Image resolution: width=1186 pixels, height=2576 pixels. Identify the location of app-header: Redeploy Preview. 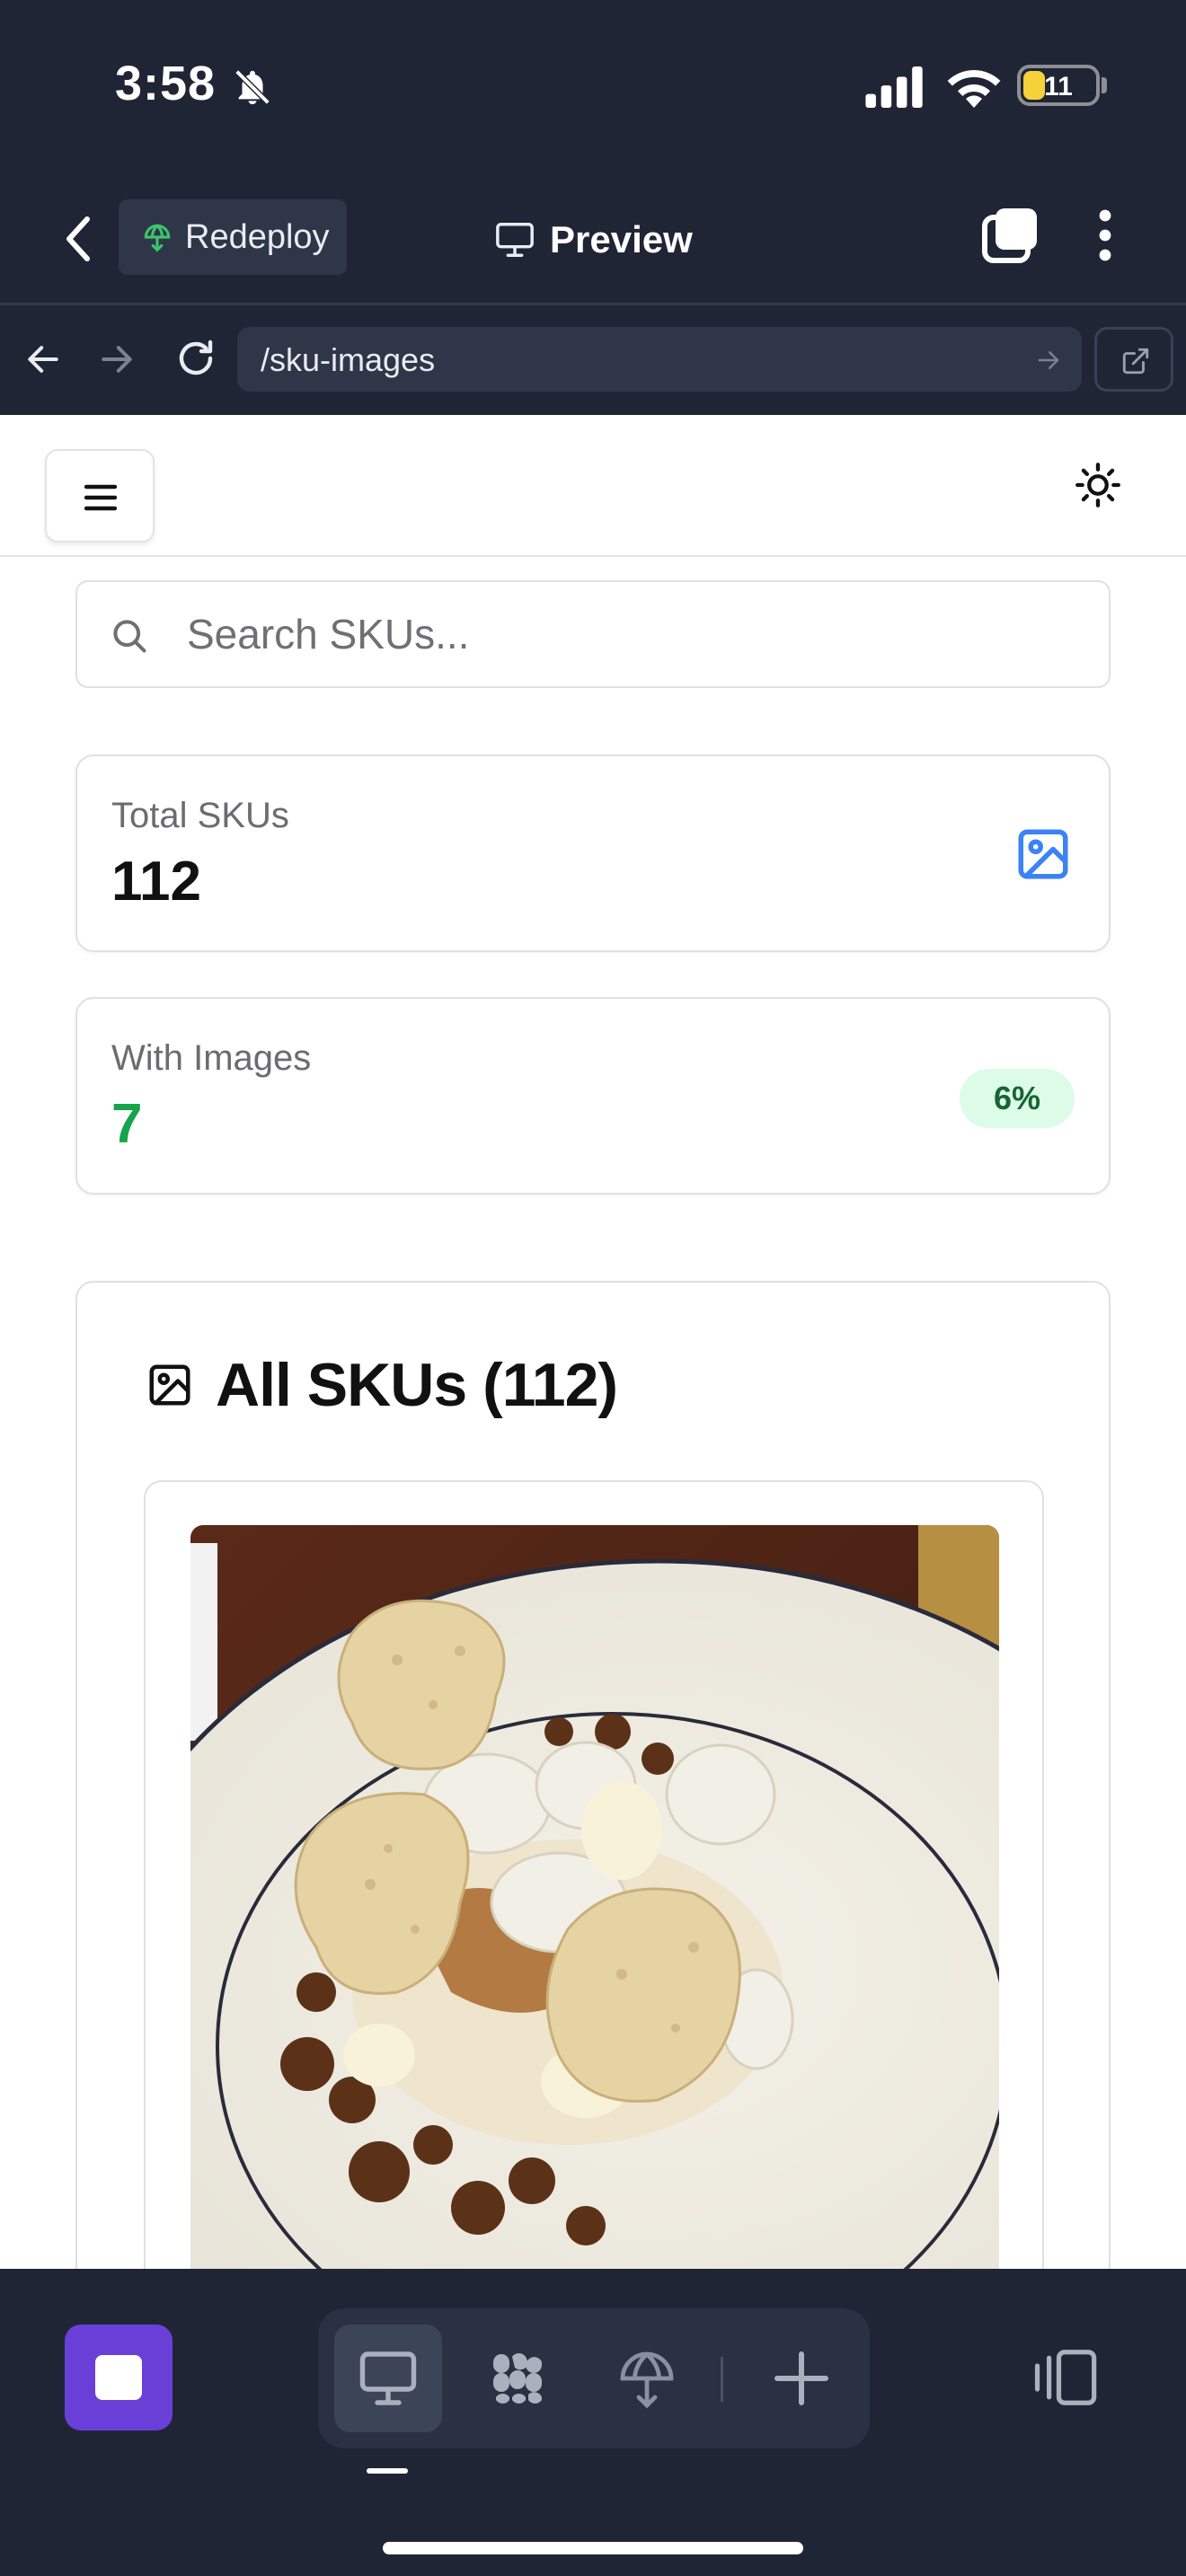
(593, 238).